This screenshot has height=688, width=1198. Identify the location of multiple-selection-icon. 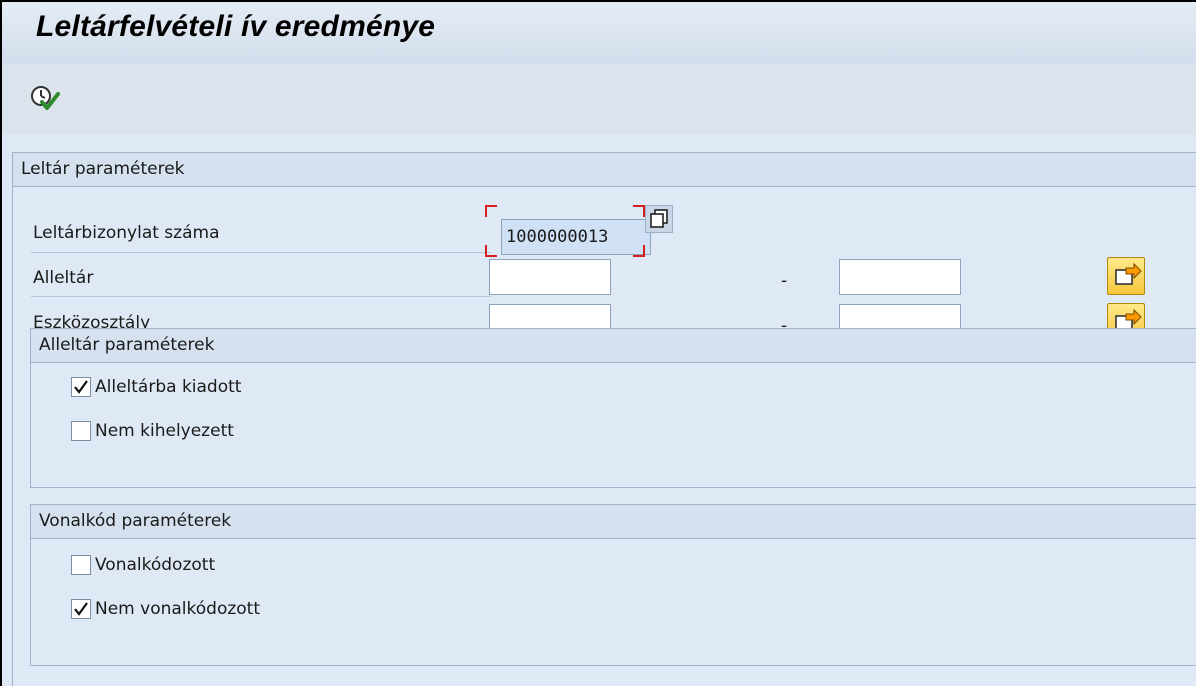
(1126, 276).